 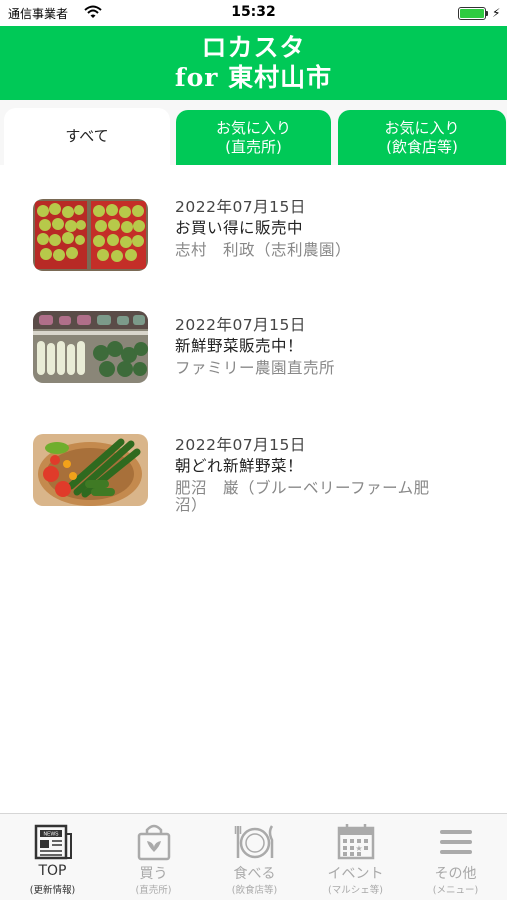 I want to click on app-header: ロカスタ for 東村山市, so click(x=253, y=63).